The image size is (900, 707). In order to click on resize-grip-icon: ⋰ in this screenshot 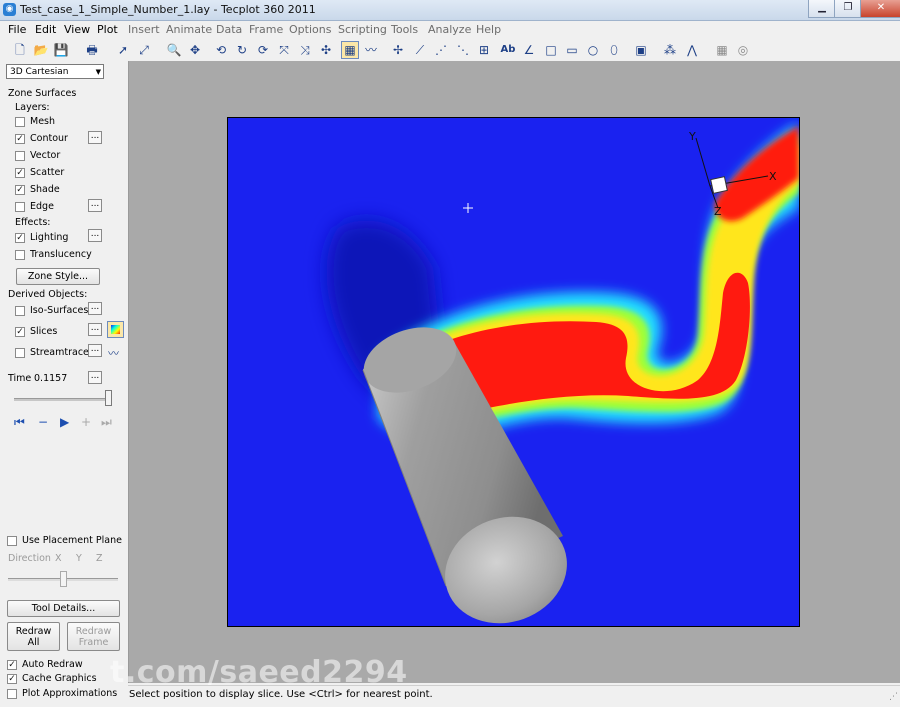, I will do `click(893, 697)`.